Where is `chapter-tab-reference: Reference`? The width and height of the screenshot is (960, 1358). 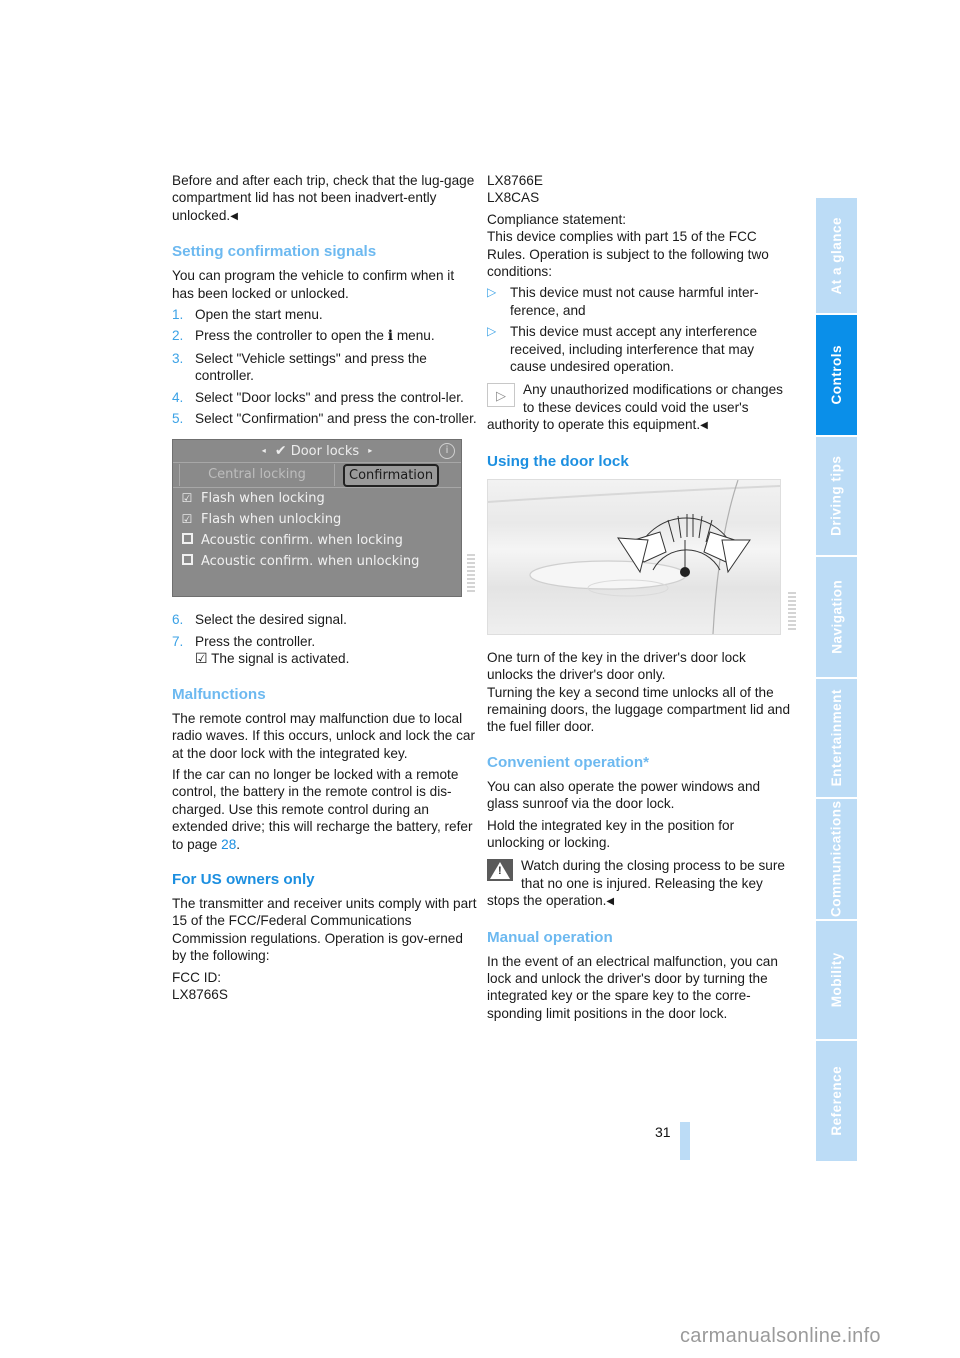
chapter-tab-reference: Reference is located at coordinates (836, 1101).